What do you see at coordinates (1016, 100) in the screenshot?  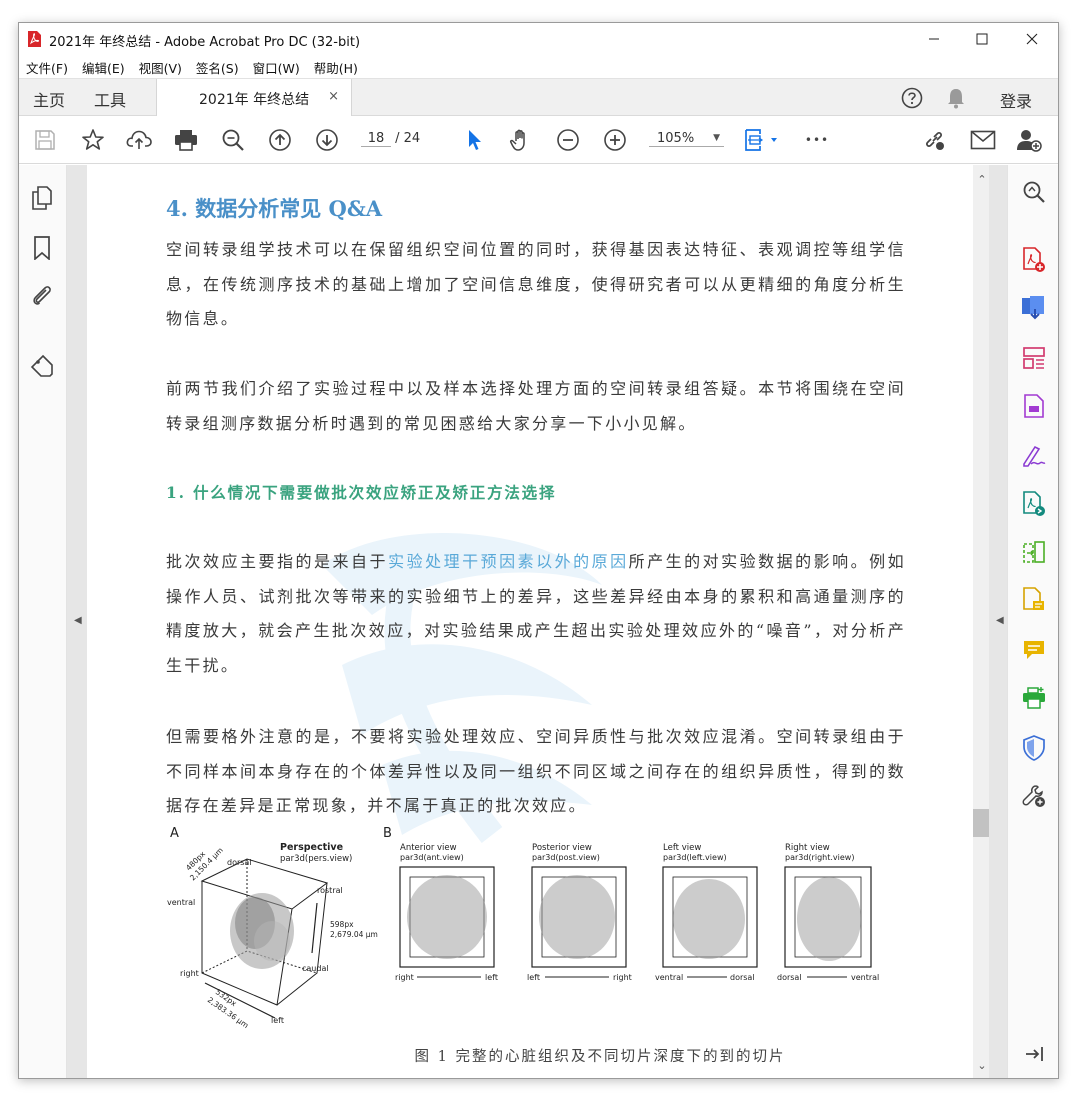 I see `login-link: 登录` at bounding box center [1016, 100].